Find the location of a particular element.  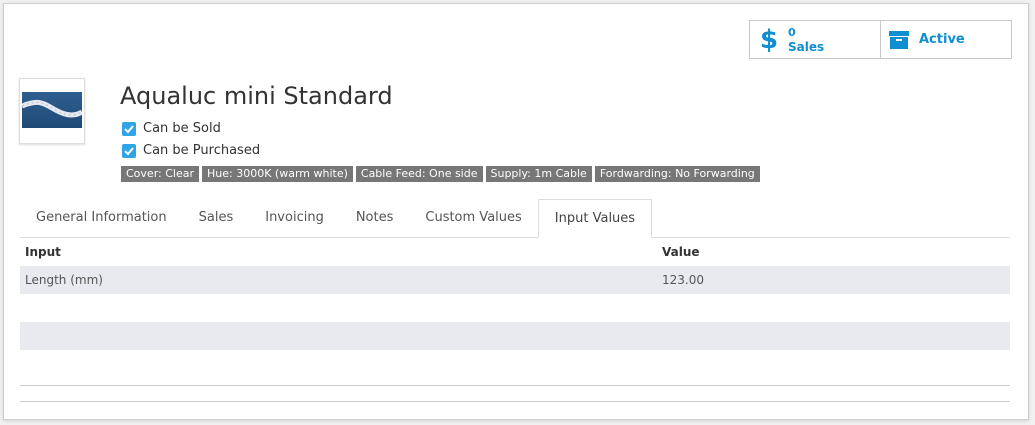

can-be-purchased-label: Can be Purchased is located at coordinates (202, 150).